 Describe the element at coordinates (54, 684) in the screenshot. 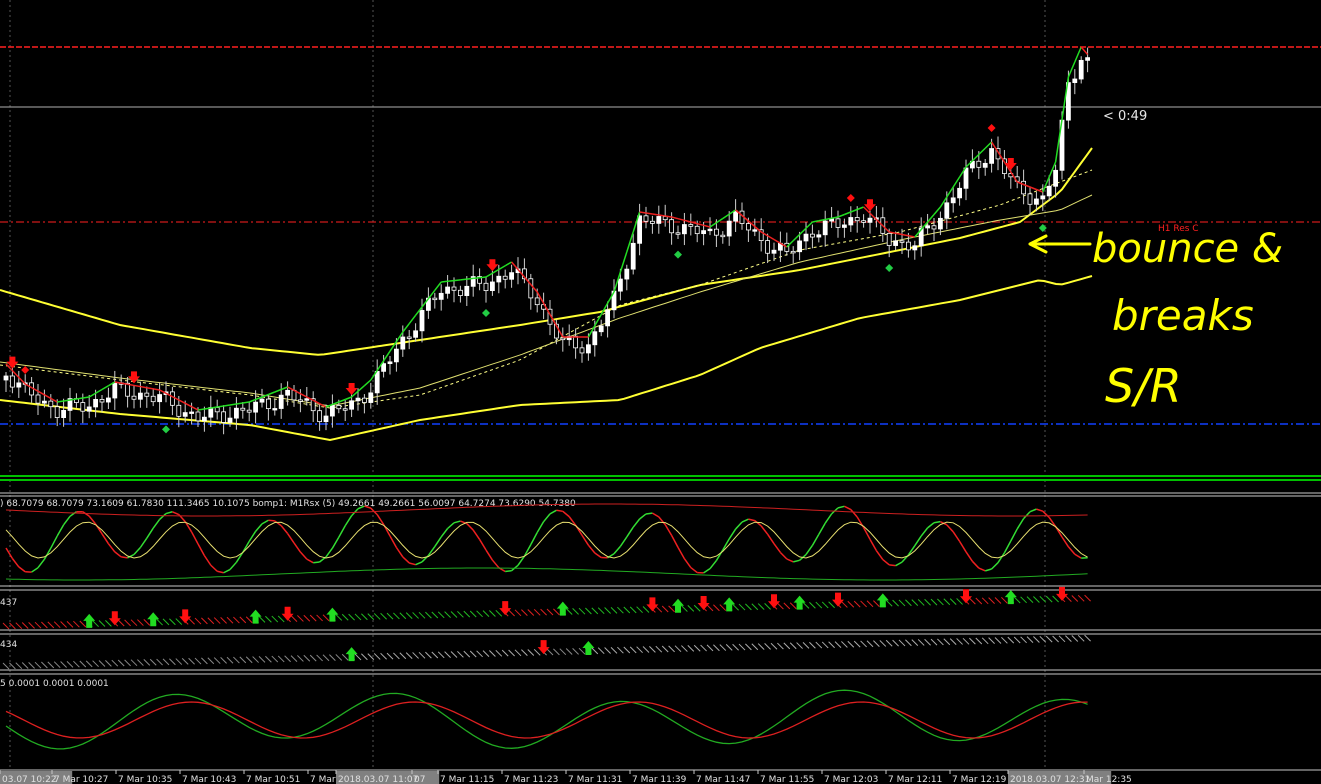

I see `osc-pane-title: 5 0.0001 0.0001 0.0001` at that location.